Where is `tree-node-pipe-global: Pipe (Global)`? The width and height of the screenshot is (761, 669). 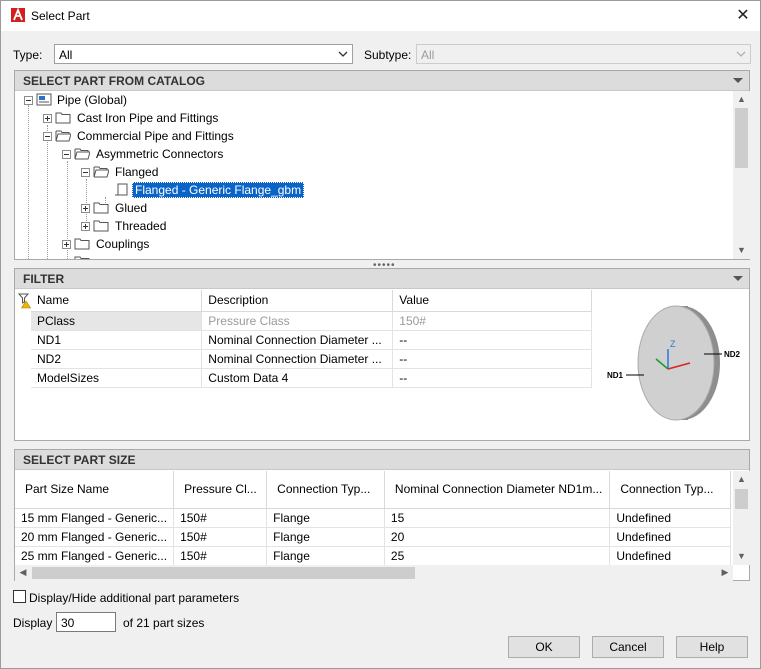
tree-node-pipe-global: Pipe (Global) is located at coordinates (121, 100).